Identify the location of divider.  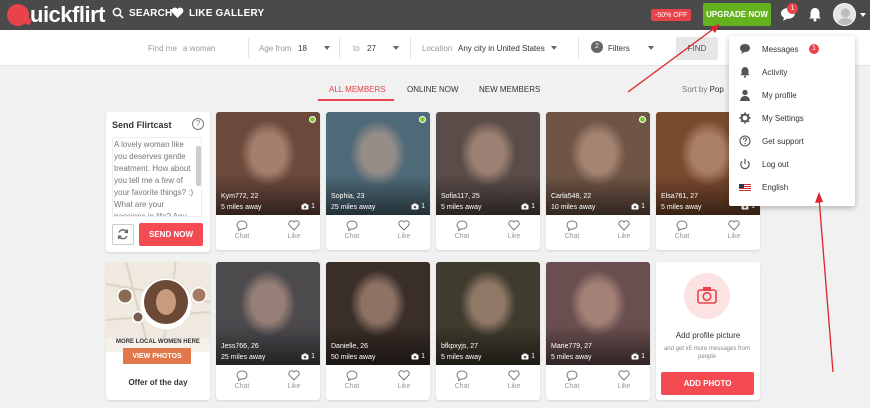
(578, 48).